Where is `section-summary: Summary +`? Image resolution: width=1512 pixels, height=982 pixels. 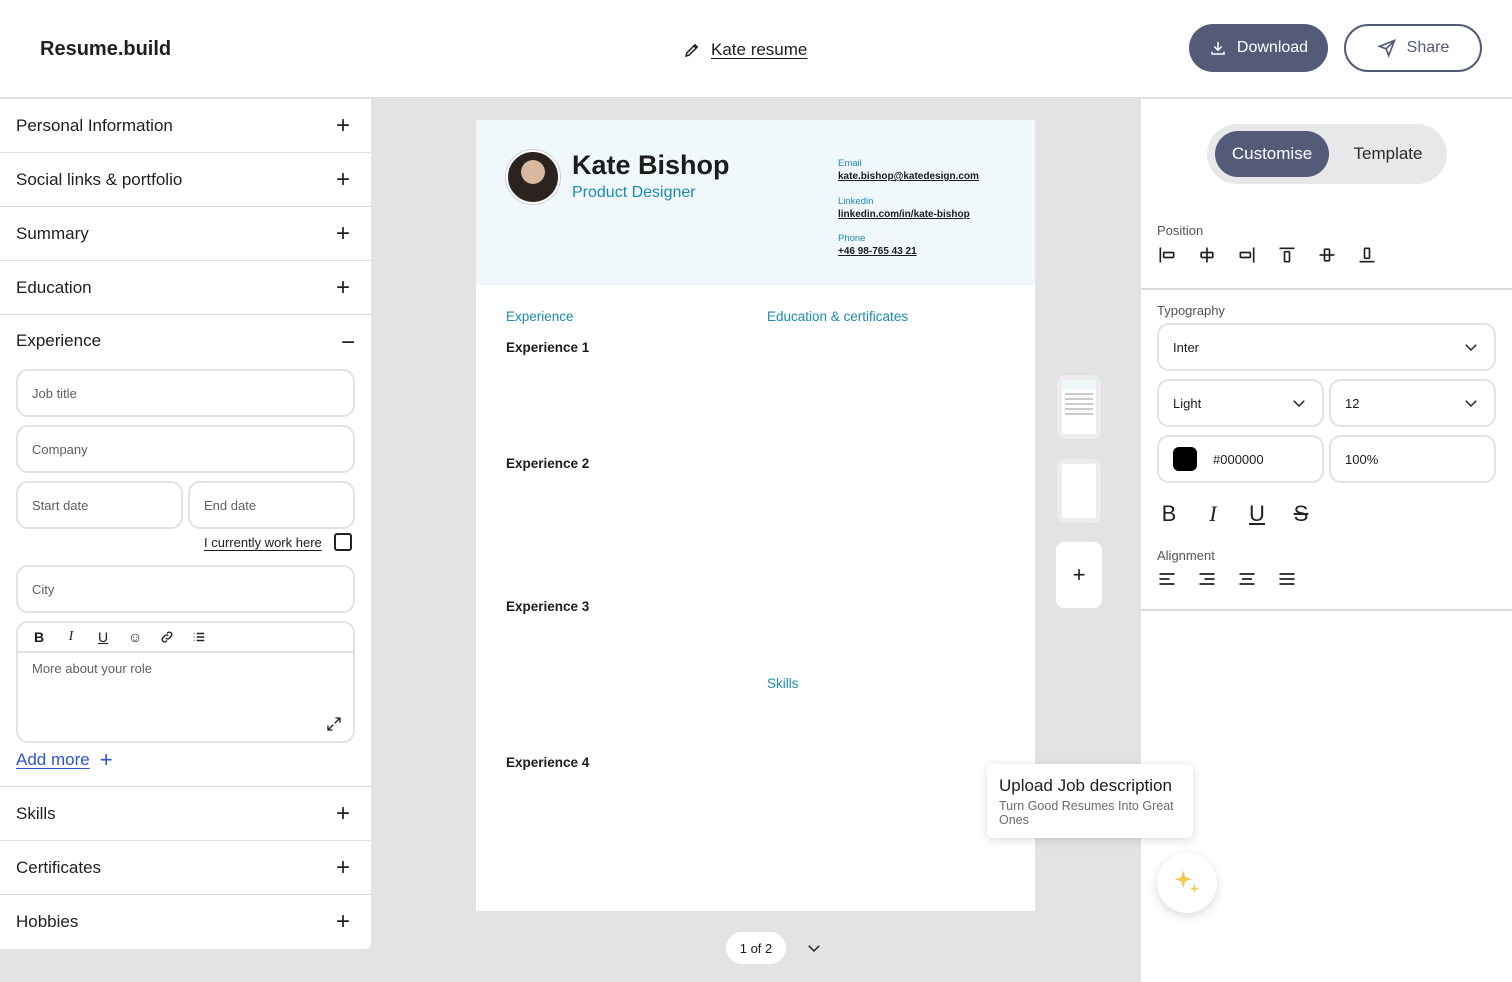 section-summary: Summary + is located at coordinates (185, 234).